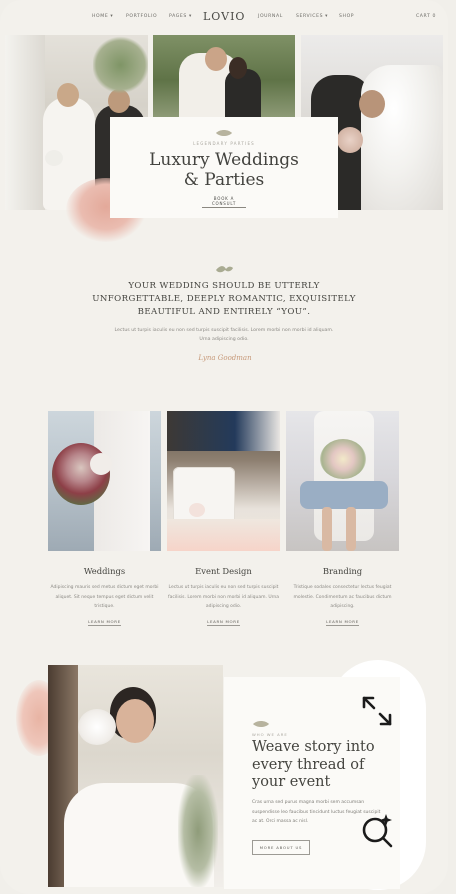  What do you see at coordinates (342, 481) in the screenshot?
I see `service-photo-branding` at bounding box center [342, 481].